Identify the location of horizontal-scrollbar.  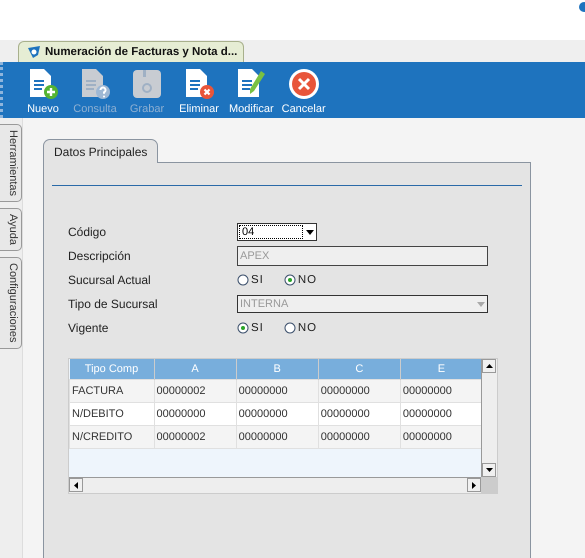
(275, 485).